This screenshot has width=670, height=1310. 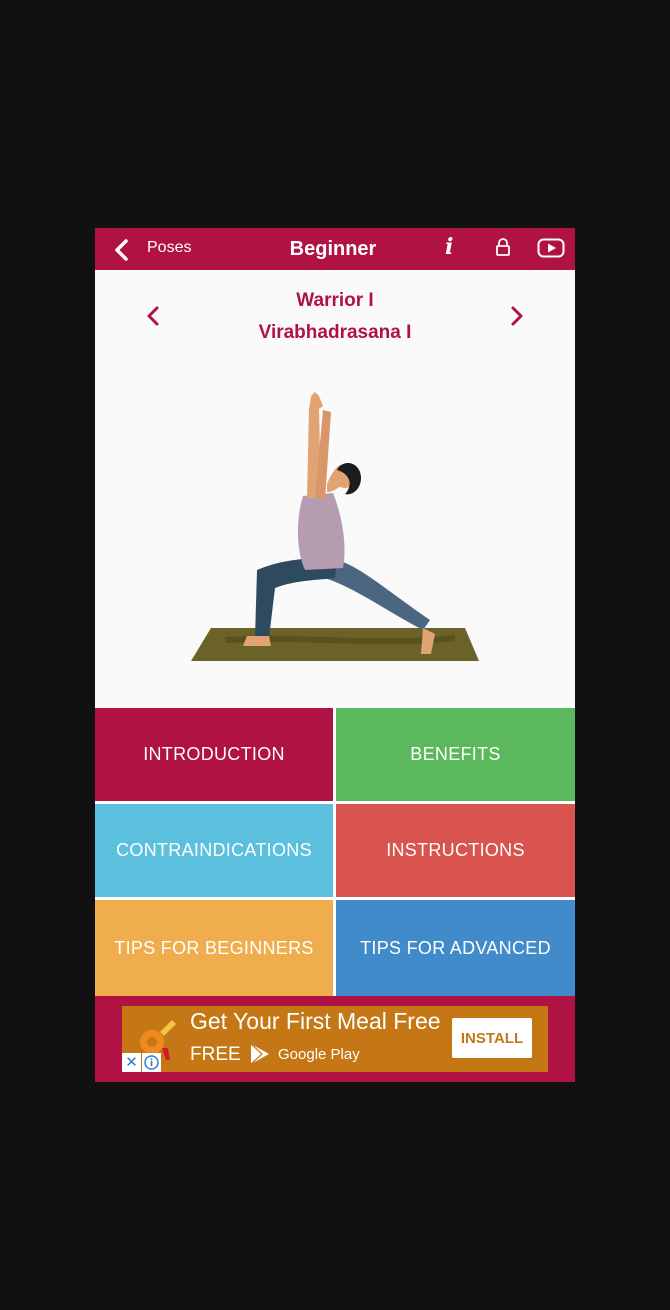 I want to click on instructions-tile: INSTRUCTIONS, so click(x=455, y=850).